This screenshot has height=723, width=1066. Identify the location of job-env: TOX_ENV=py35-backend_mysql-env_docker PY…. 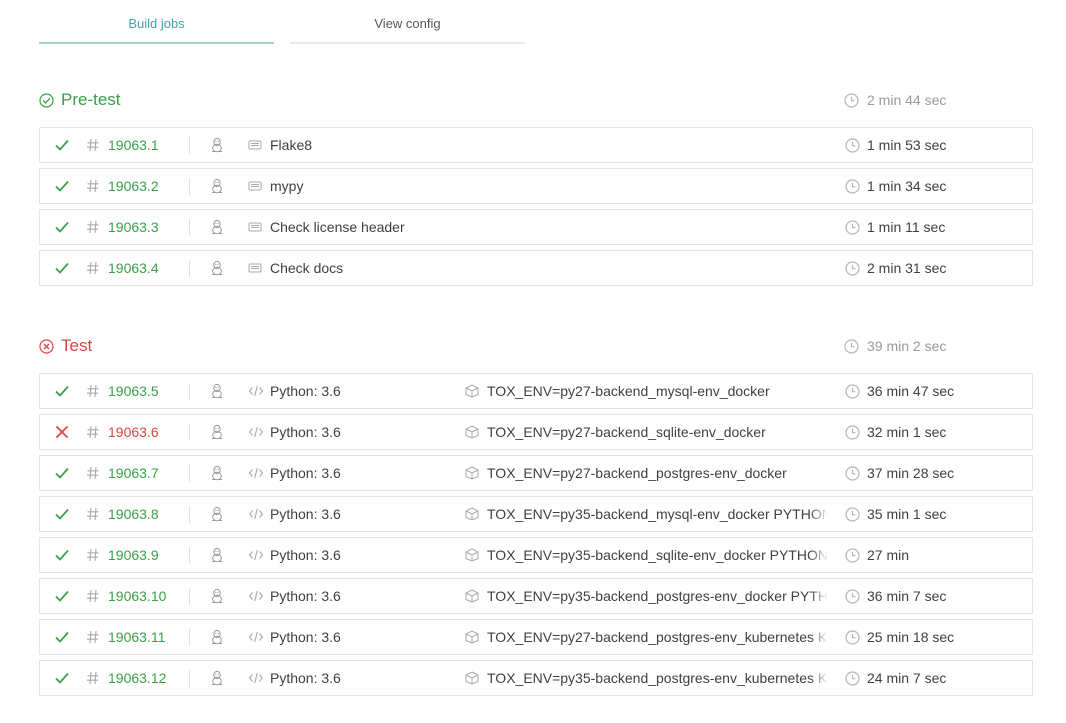
(657, 514).